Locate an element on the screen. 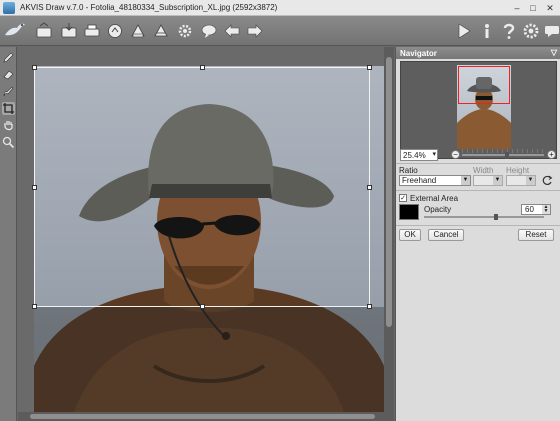 This screenshot has width=560, height=421. opacity-slider is located at coordinates (484, 217).